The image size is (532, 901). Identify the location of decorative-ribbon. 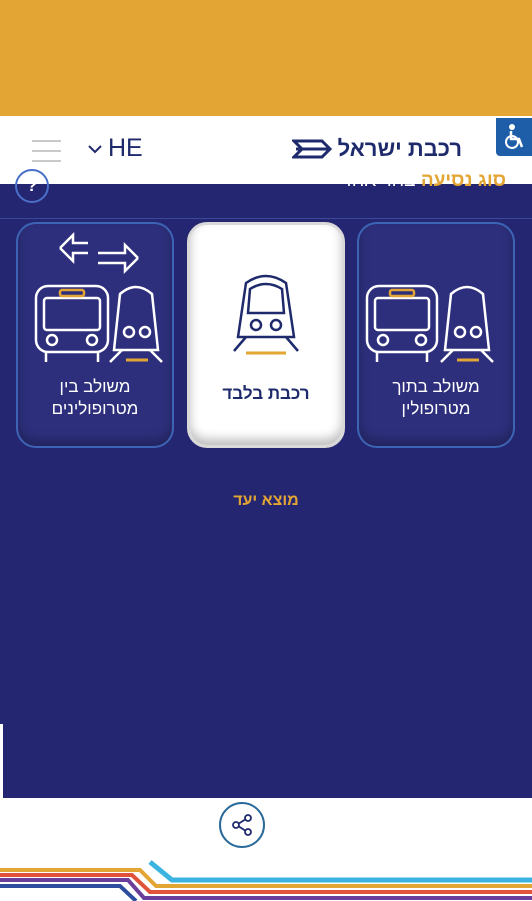
(266, 880).